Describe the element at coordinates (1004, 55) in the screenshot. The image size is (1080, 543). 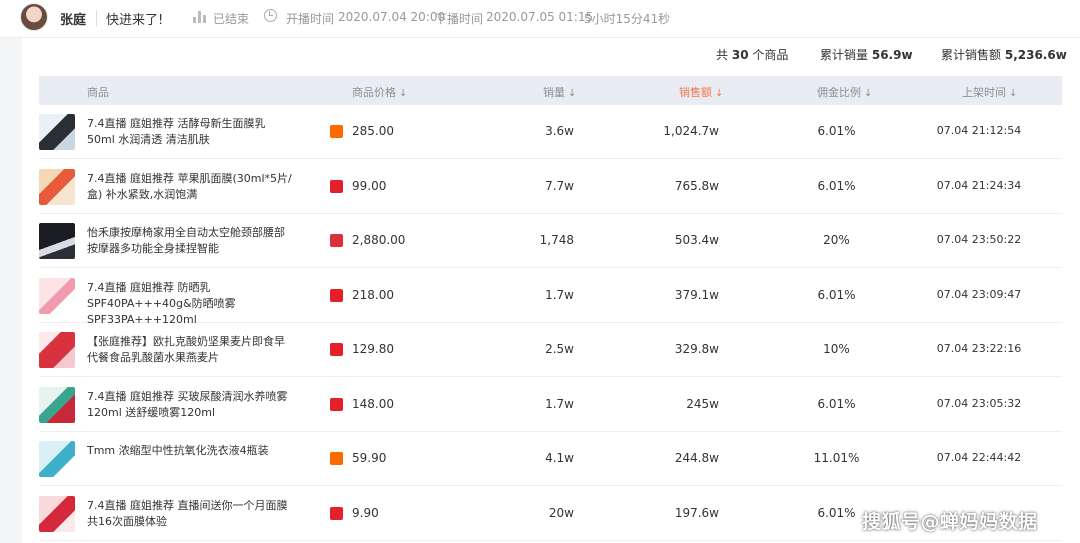
I see `total-amount: 累计销售额 5,236.6w` at that location.